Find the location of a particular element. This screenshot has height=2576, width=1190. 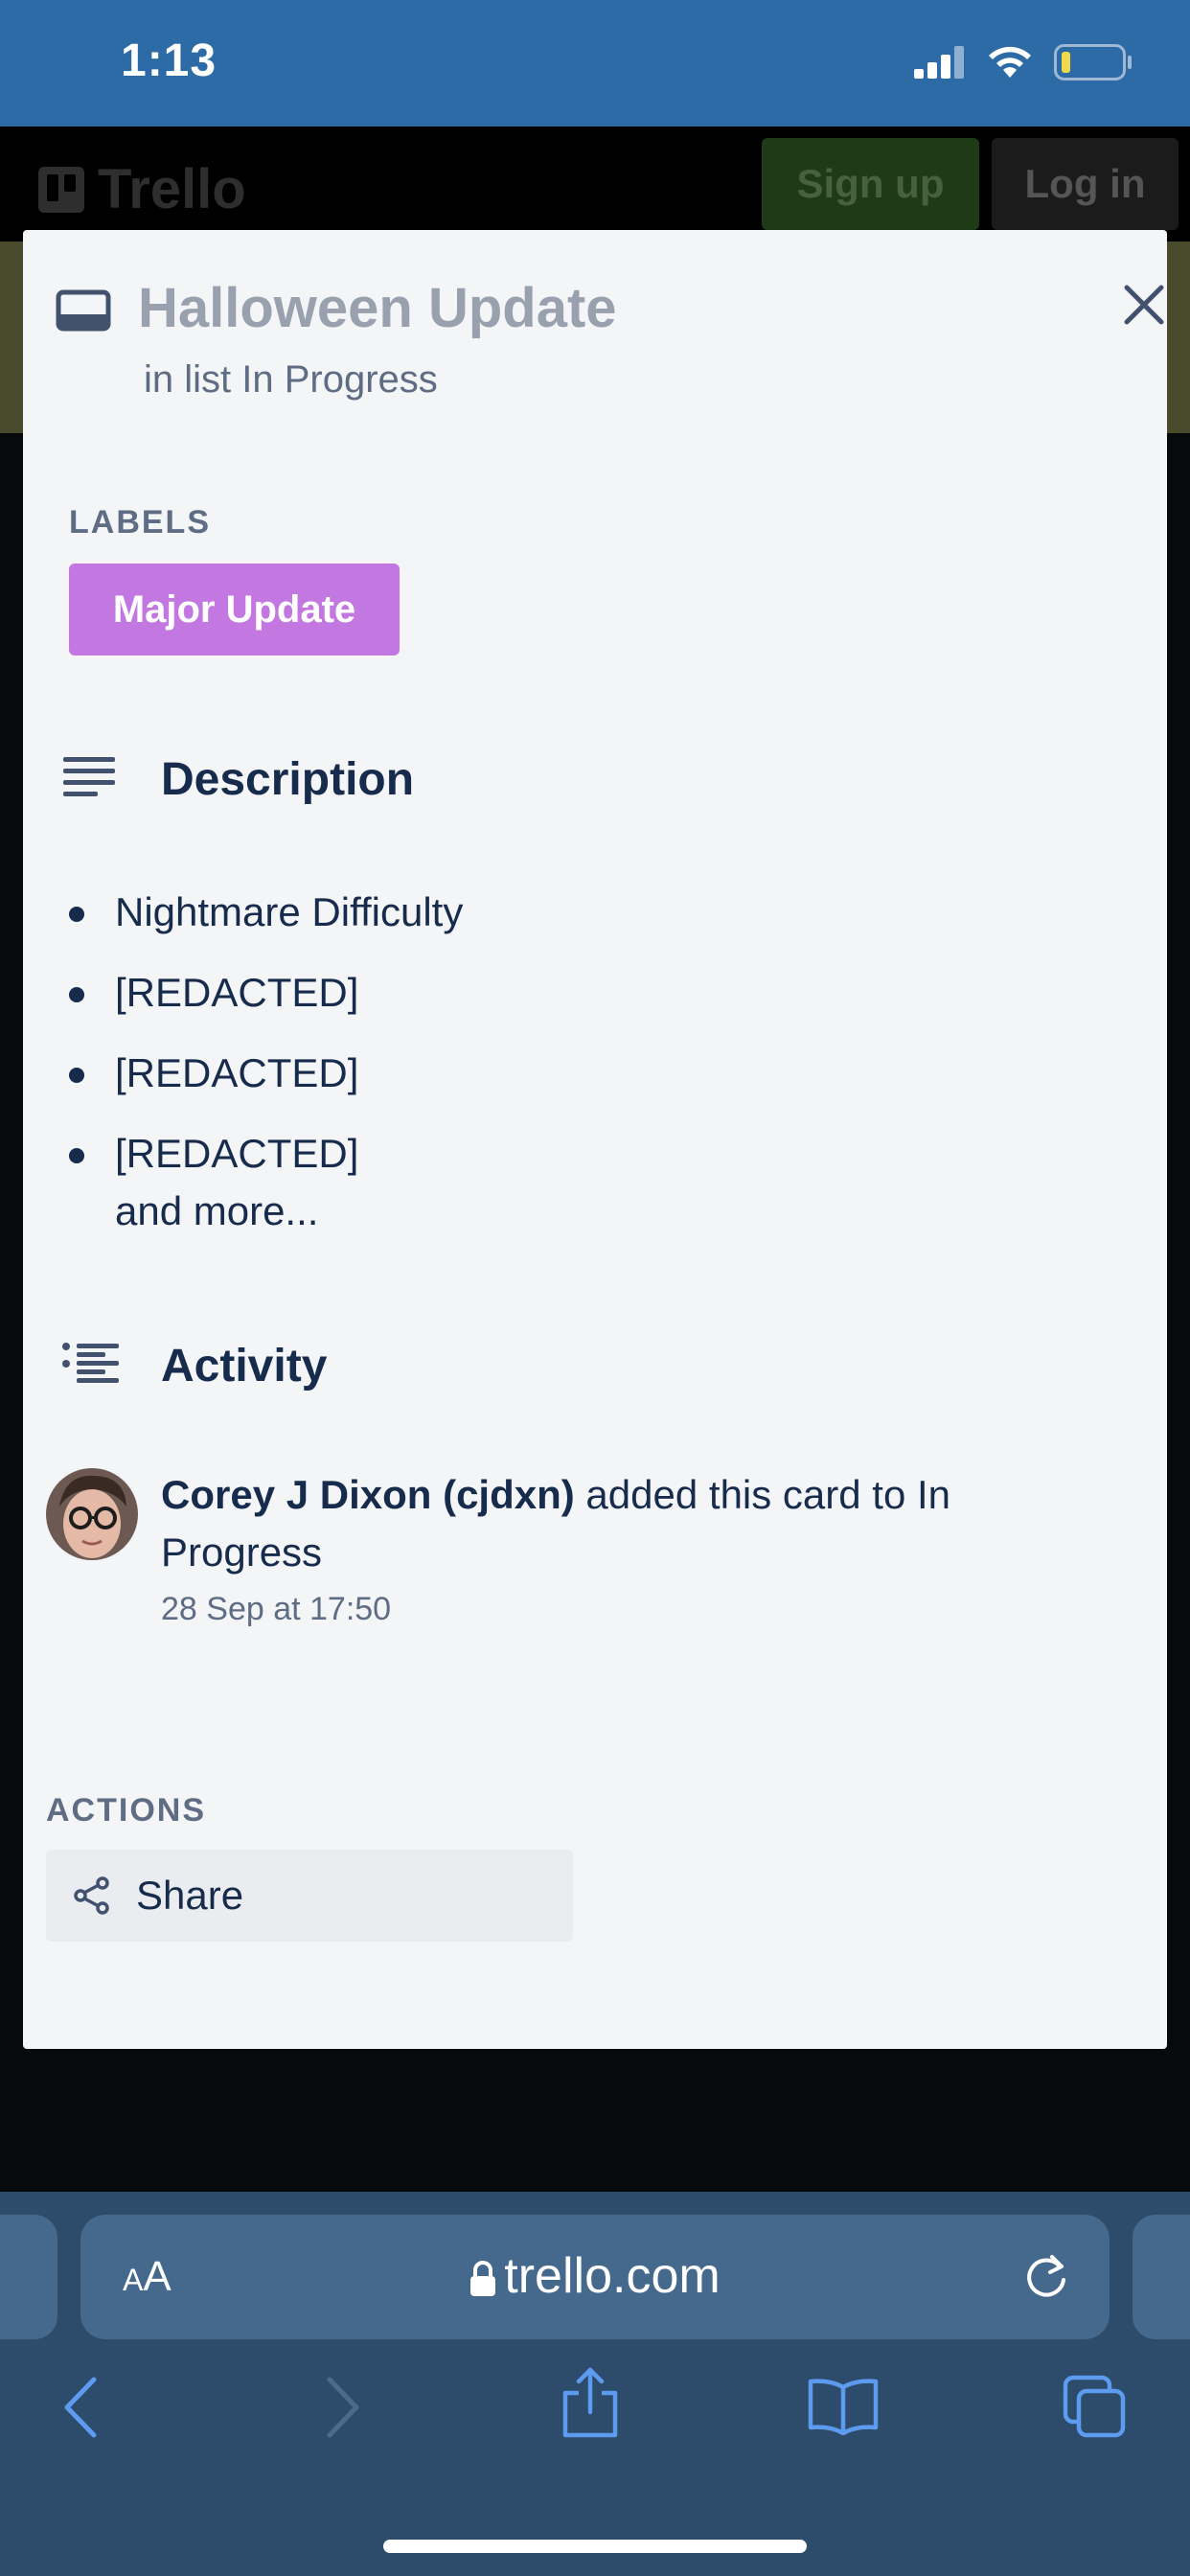

trello-logo: Trello is located at coordinates (142, 189).